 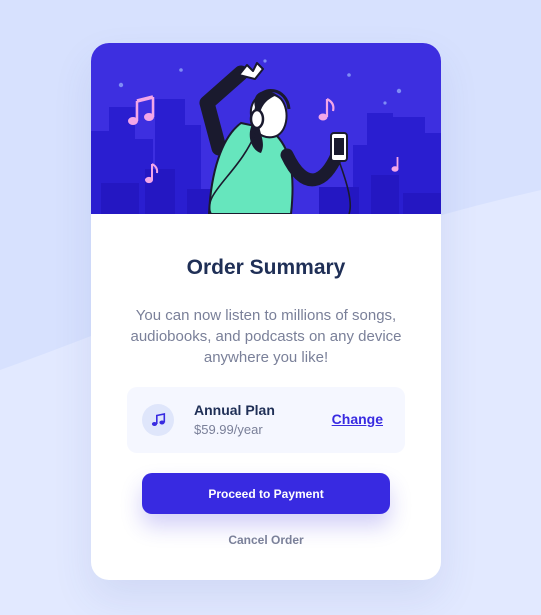 I want to click on cancel-order-button: Cancel Order, so click(x=266, y=540).